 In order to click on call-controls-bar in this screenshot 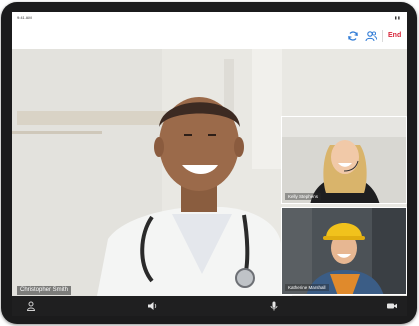, I will do `click(209, 306)`.